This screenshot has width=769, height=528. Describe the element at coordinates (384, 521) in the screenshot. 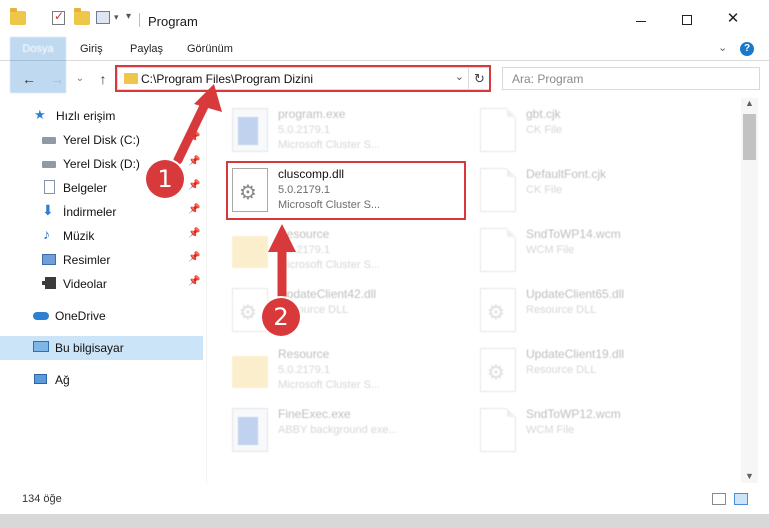

I see `taskbar-edge` at that location.